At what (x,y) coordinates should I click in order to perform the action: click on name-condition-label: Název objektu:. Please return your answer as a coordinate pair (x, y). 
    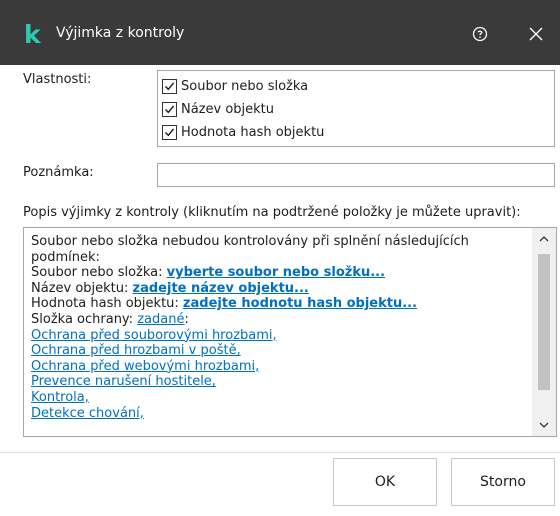
    Looking at the image, I should click on (82, 288).